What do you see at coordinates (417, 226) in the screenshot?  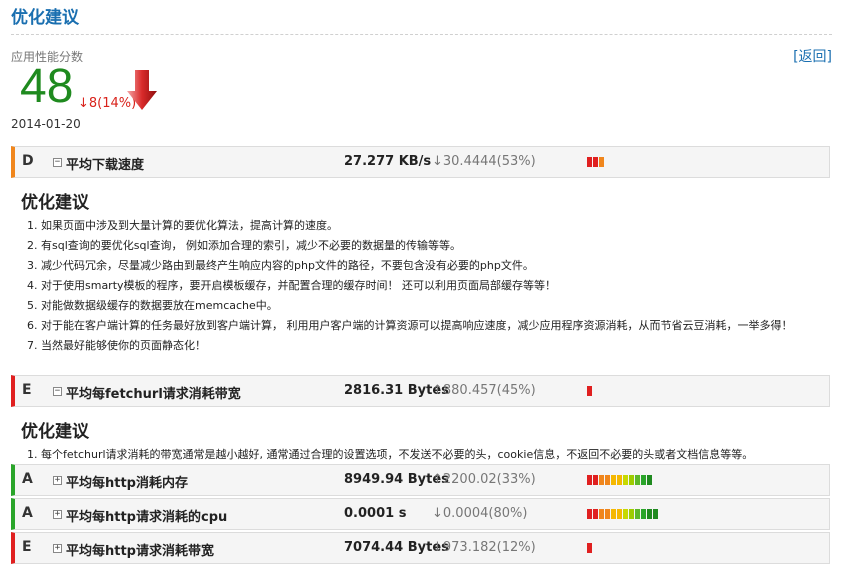 I see `advice-item: 如果页面中涉及到大量计算的要优化算法，提高计算的速度。` at bounding box center [417, 226].